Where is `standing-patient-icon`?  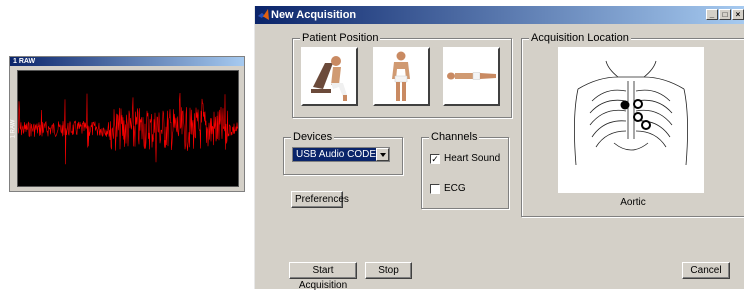 standing-patient-icon is located at coordinates (401, 76).